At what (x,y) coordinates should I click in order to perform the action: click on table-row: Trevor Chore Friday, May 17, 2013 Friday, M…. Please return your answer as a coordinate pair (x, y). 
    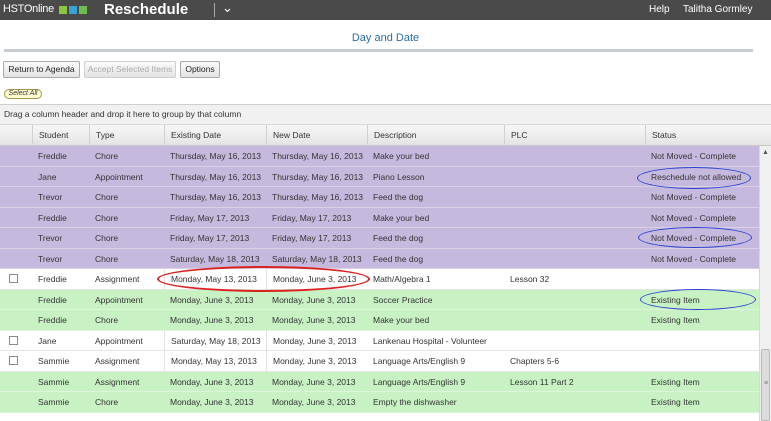
    Looking at the image, I should click on (379, 238).